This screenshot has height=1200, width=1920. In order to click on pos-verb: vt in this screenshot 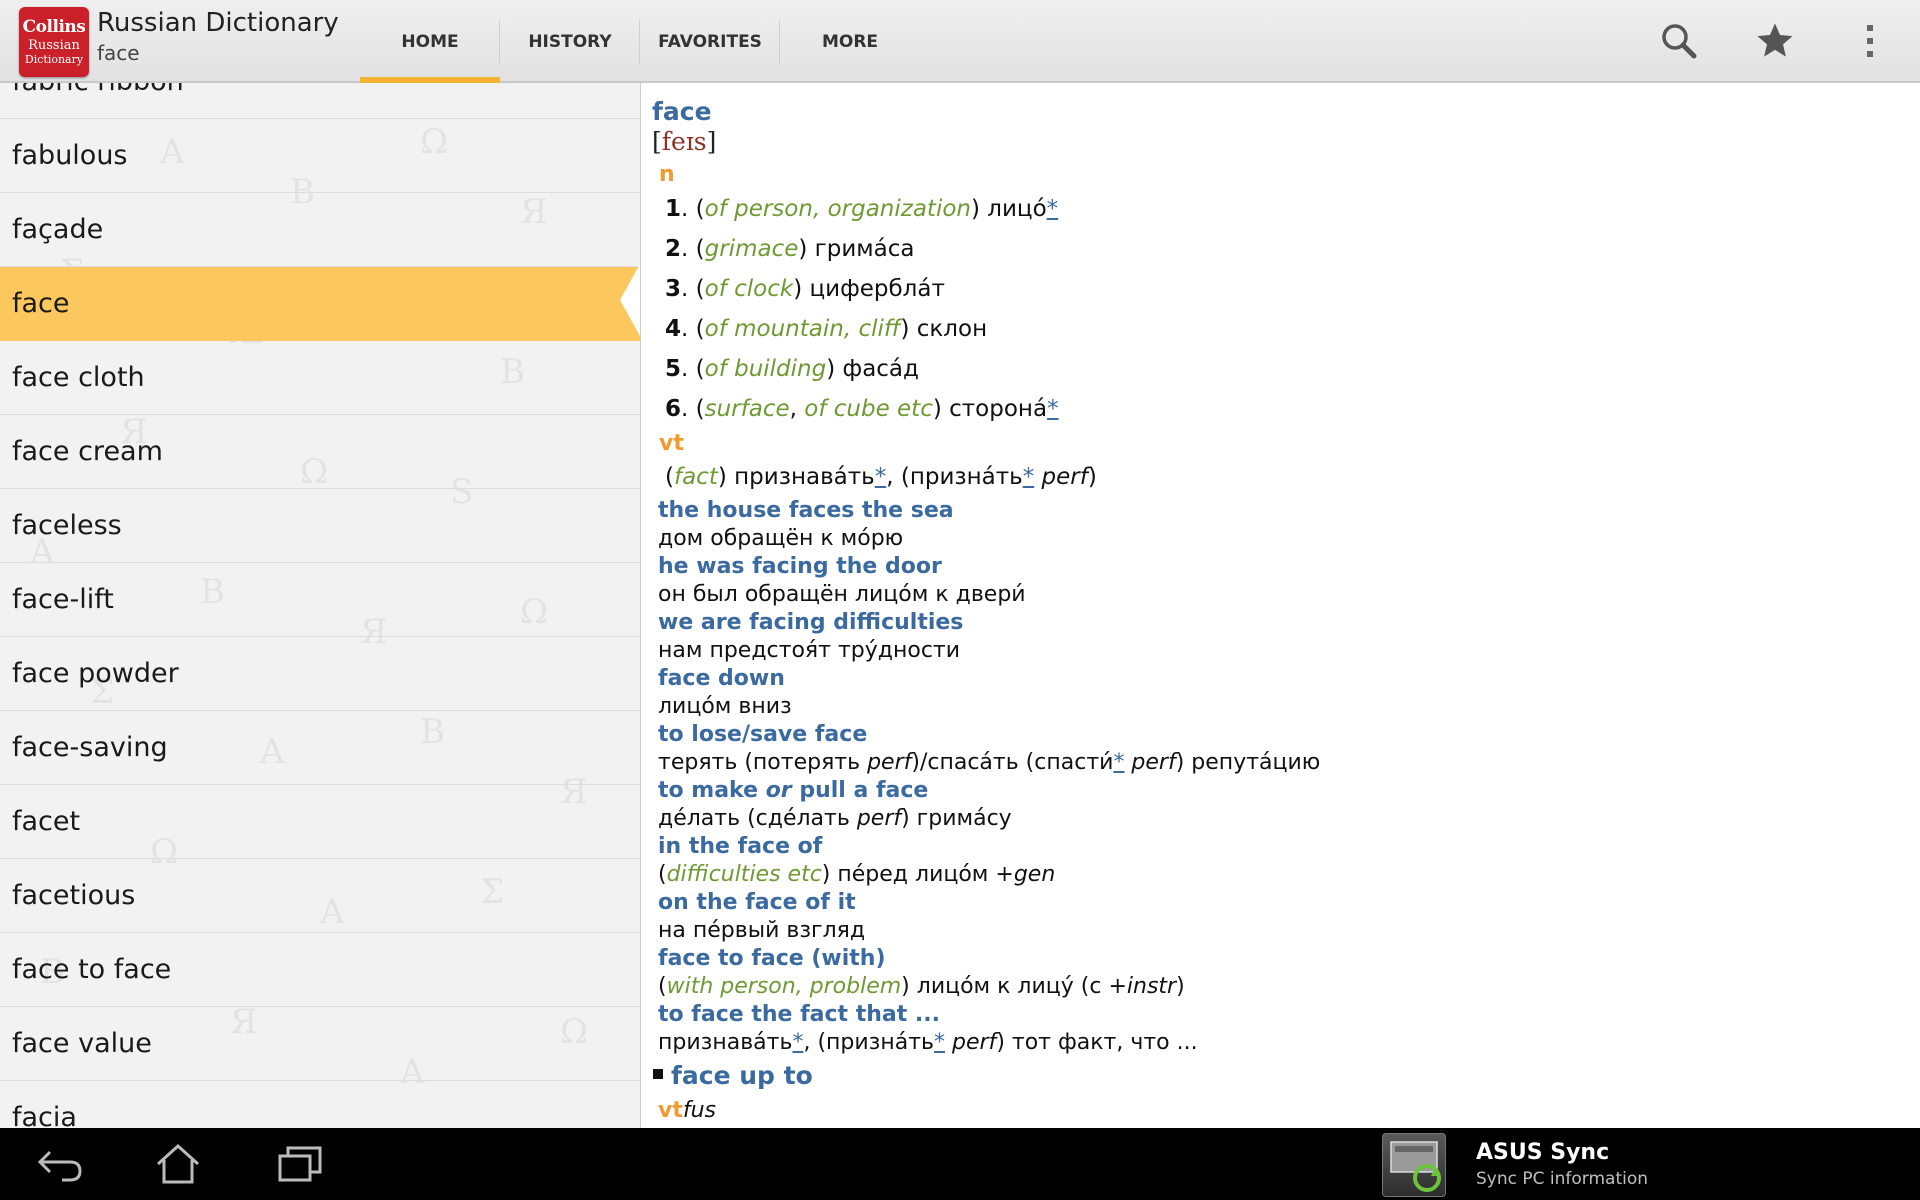, I will do `click(671, 443)`.